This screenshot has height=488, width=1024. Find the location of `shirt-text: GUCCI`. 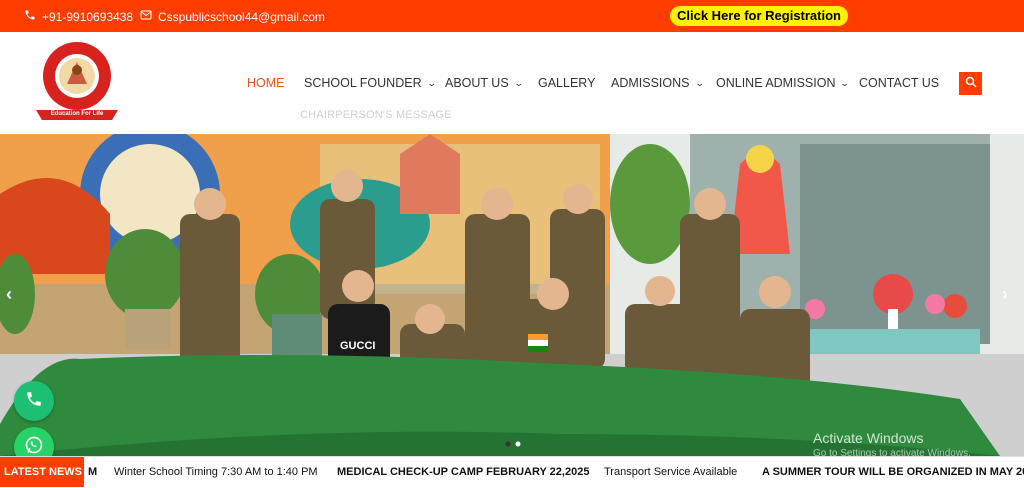

shirt-text: GUCCI is located at coordinates (358, 346).